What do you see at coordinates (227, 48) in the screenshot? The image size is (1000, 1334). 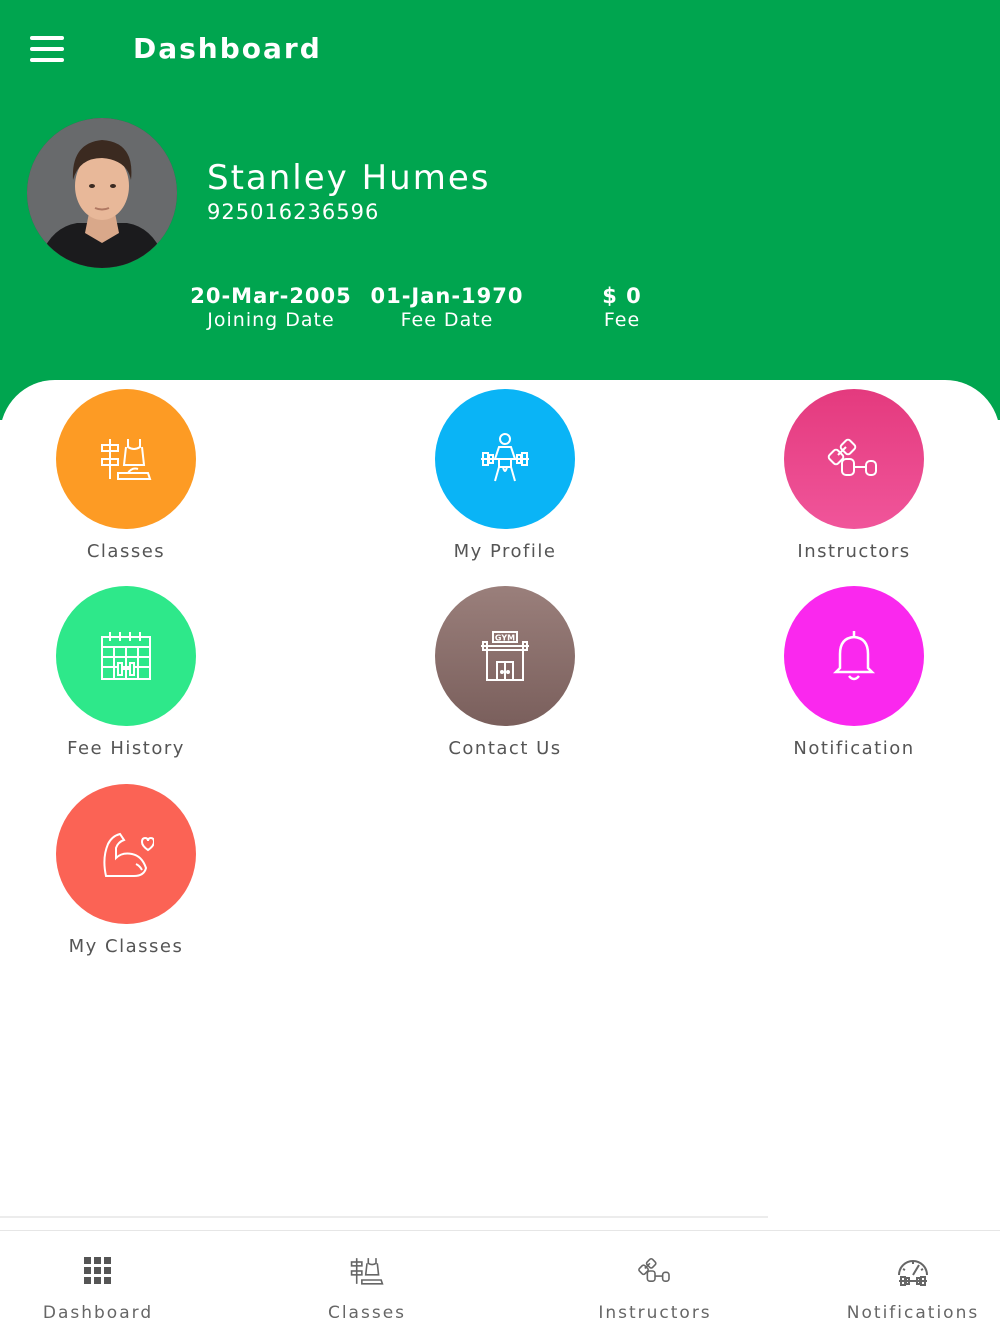 I see `page-title: Dashboard` at bounding box center [227, 48].